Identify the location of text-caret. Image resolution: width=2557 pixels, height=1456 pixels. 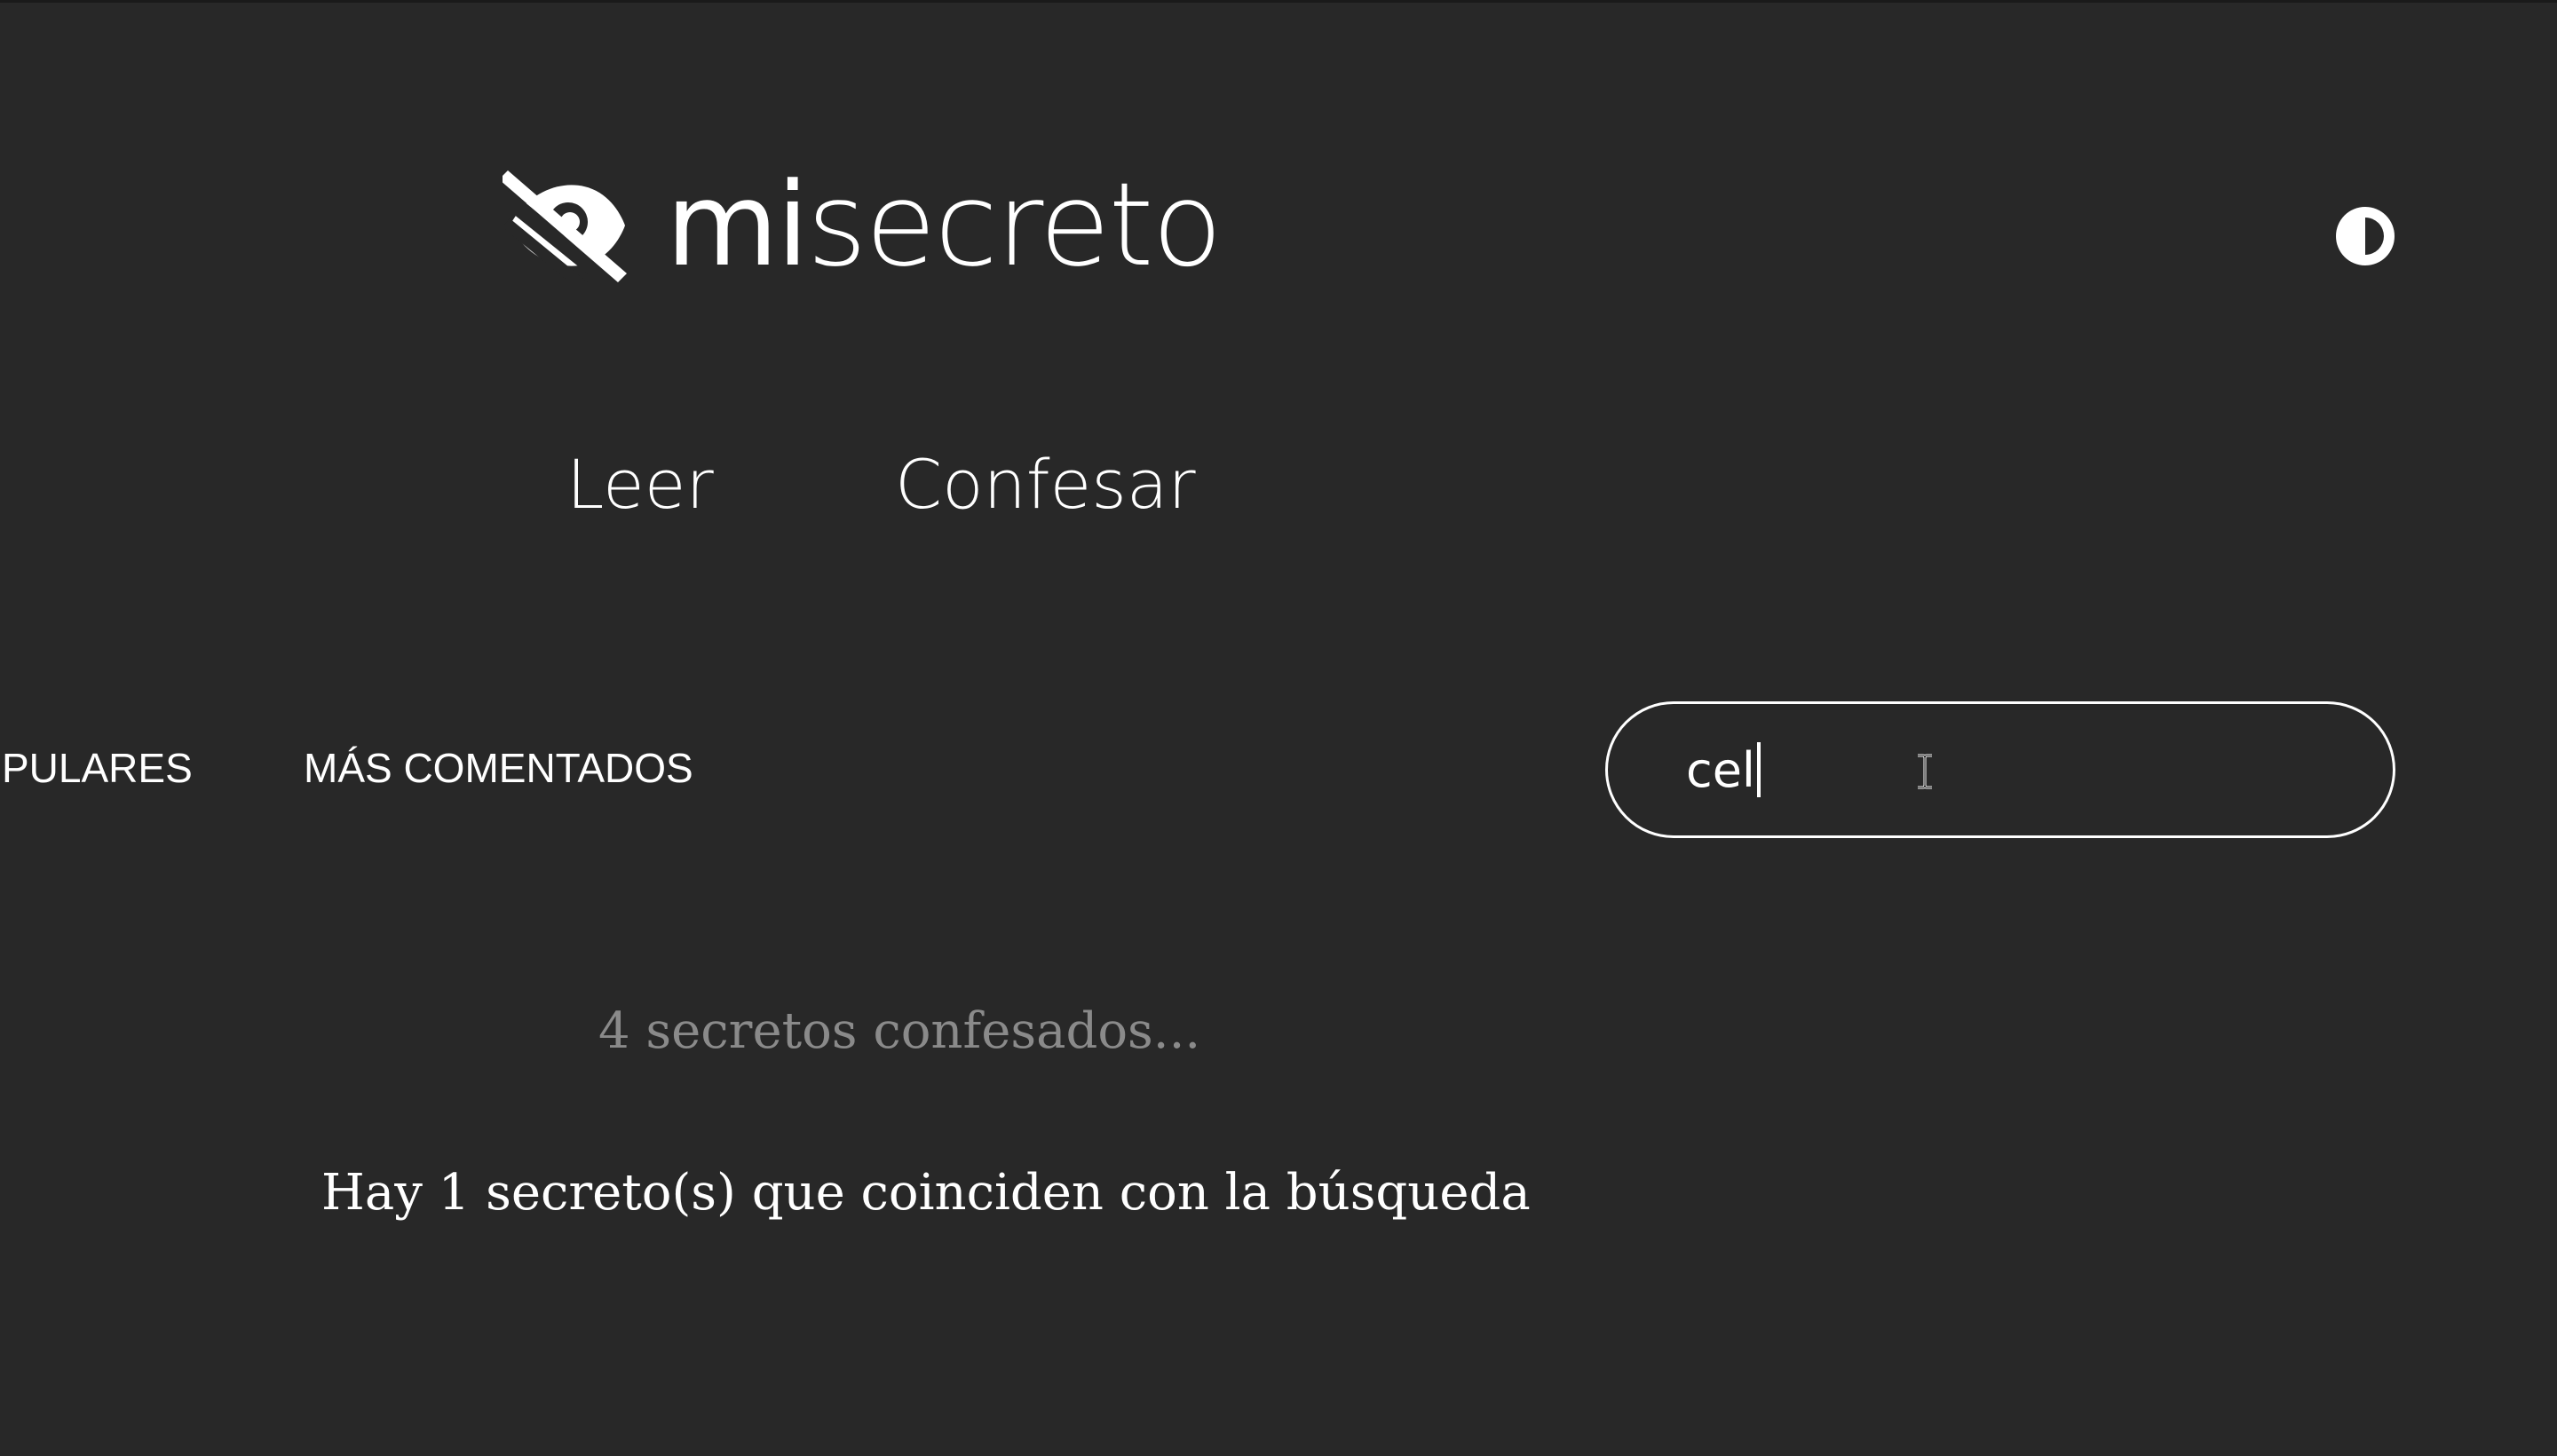
(1758, 769).